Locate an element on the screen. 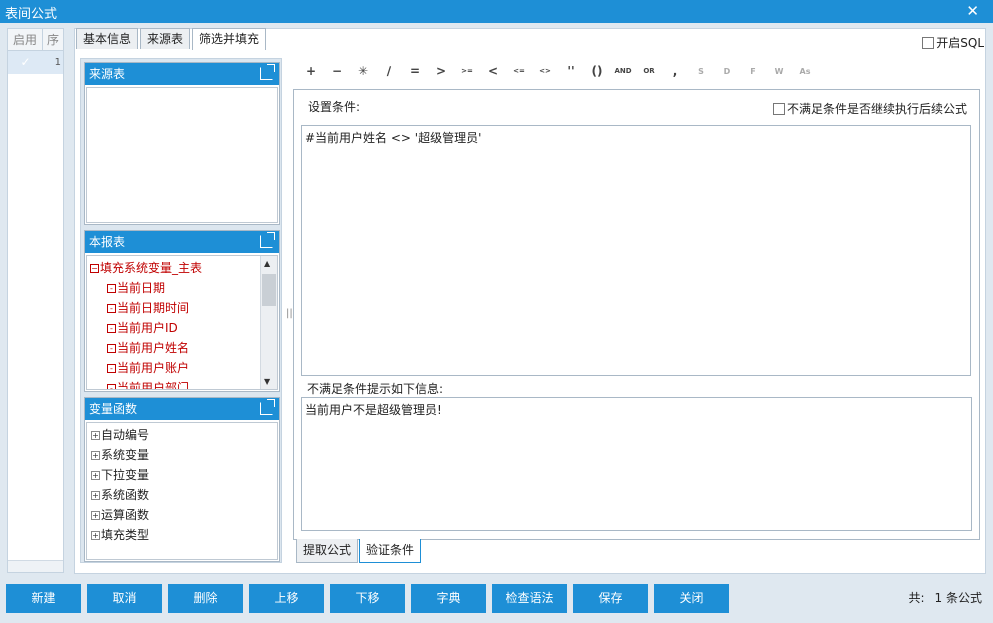 The image size is (993, 623). tree-node: - 当前日期时间 is located at coordinates (183, 308).